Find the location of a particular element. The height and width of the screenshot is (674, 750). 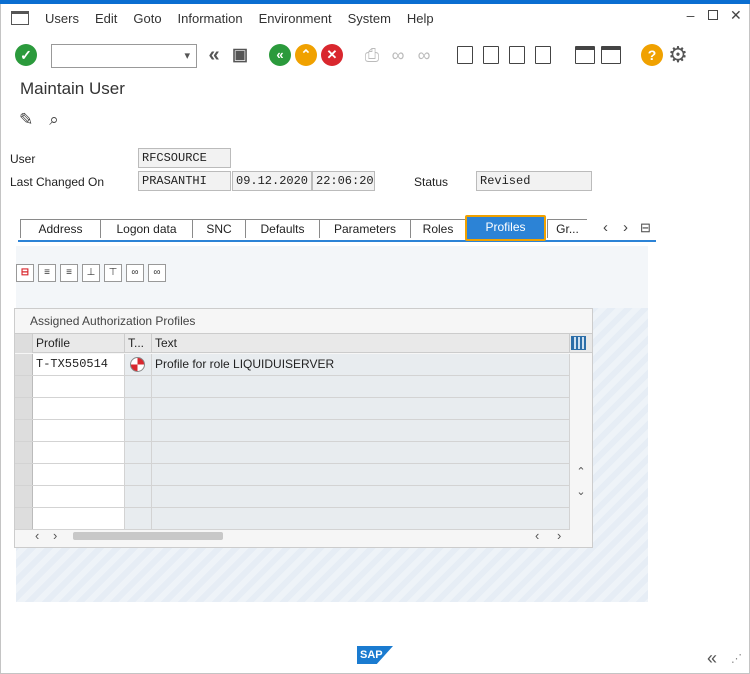

changed-by-field: PRASANTHI is located at coordinates (184, 181).